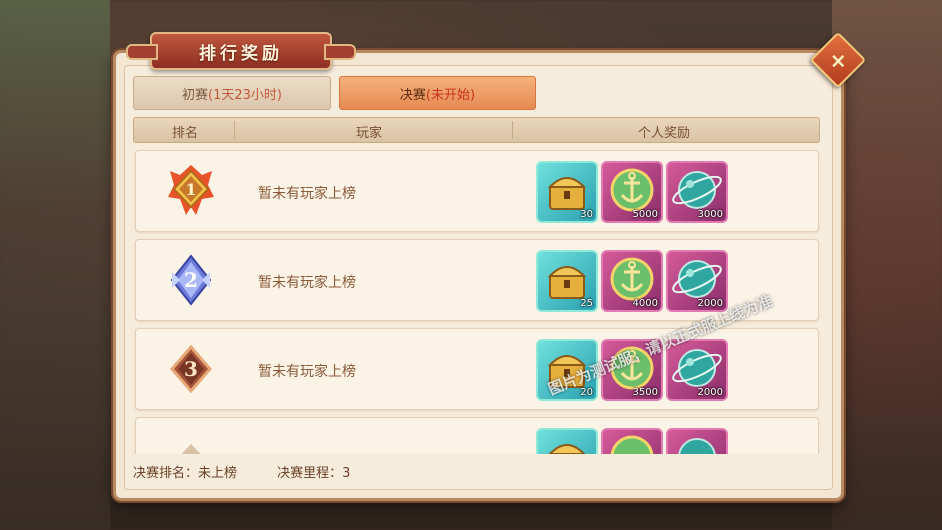 The width and height of the screenshot is (942, 530). I want to click on rank-1-badge-icon: 1, so click(191, 190).